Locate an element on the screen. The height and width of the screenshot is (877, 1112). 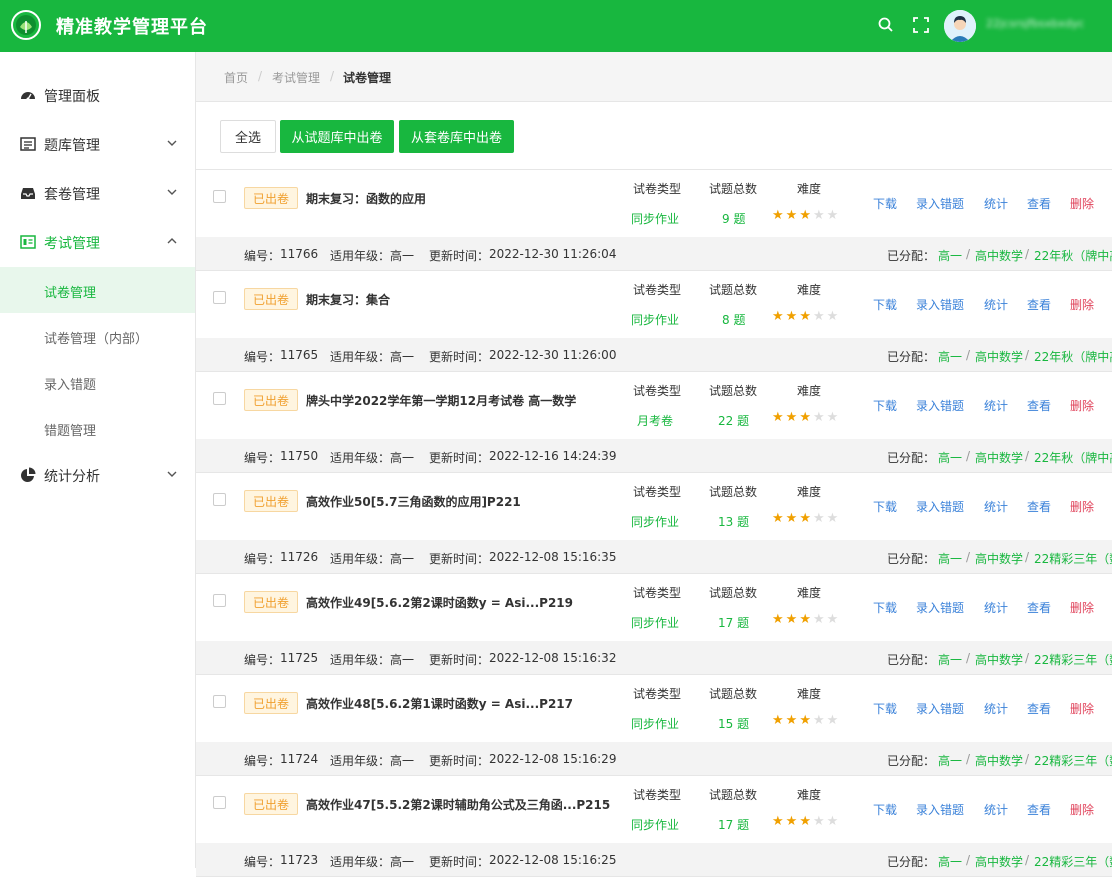
sidebar-item-exam-management: 考试管理 is located at coordinates (97, 242).